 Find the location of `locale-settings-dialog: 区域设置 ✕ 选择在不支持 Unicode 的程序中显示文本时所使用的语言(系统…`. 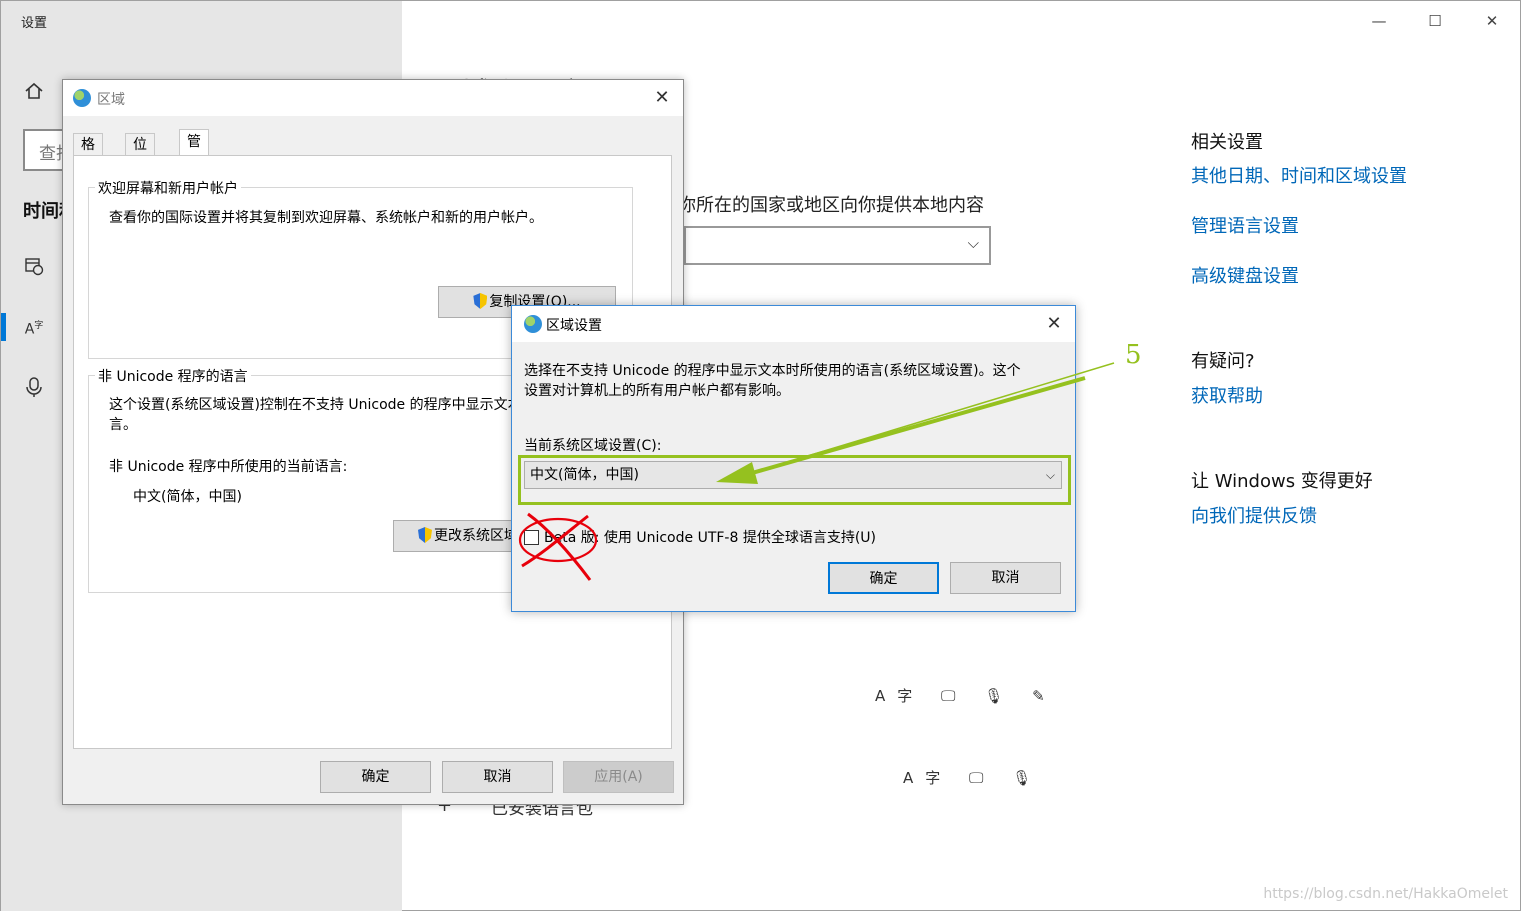

locale-settings-dialog: 区域设置 ✕ 选择在不支持 Unicode 的程序中显示文本时所使用的语言(系统… is located at coordinates (793, 458).